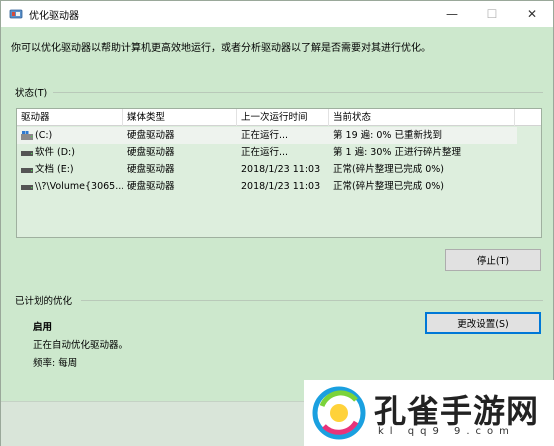 This screenshot has width=554, height=446. Describe the element at coordinates (429, 413) in the screenshot. I see `site-watermark: 孔雀手游网 kl qq9 9.com` at that location.